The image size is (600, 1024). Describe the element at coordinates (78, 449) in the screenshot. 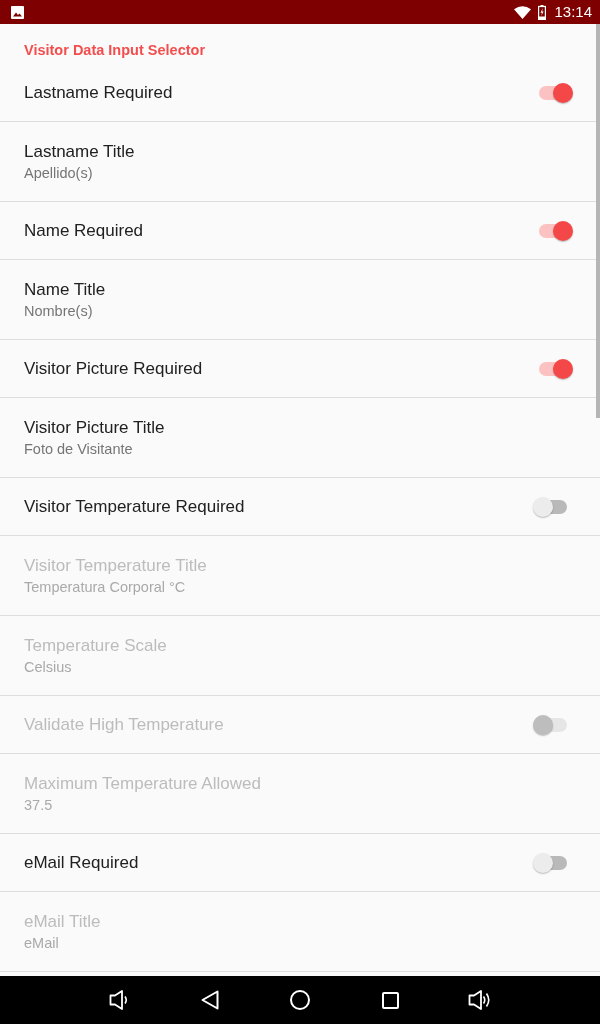

I see `setting-value: Foto de Visitante` at that location.